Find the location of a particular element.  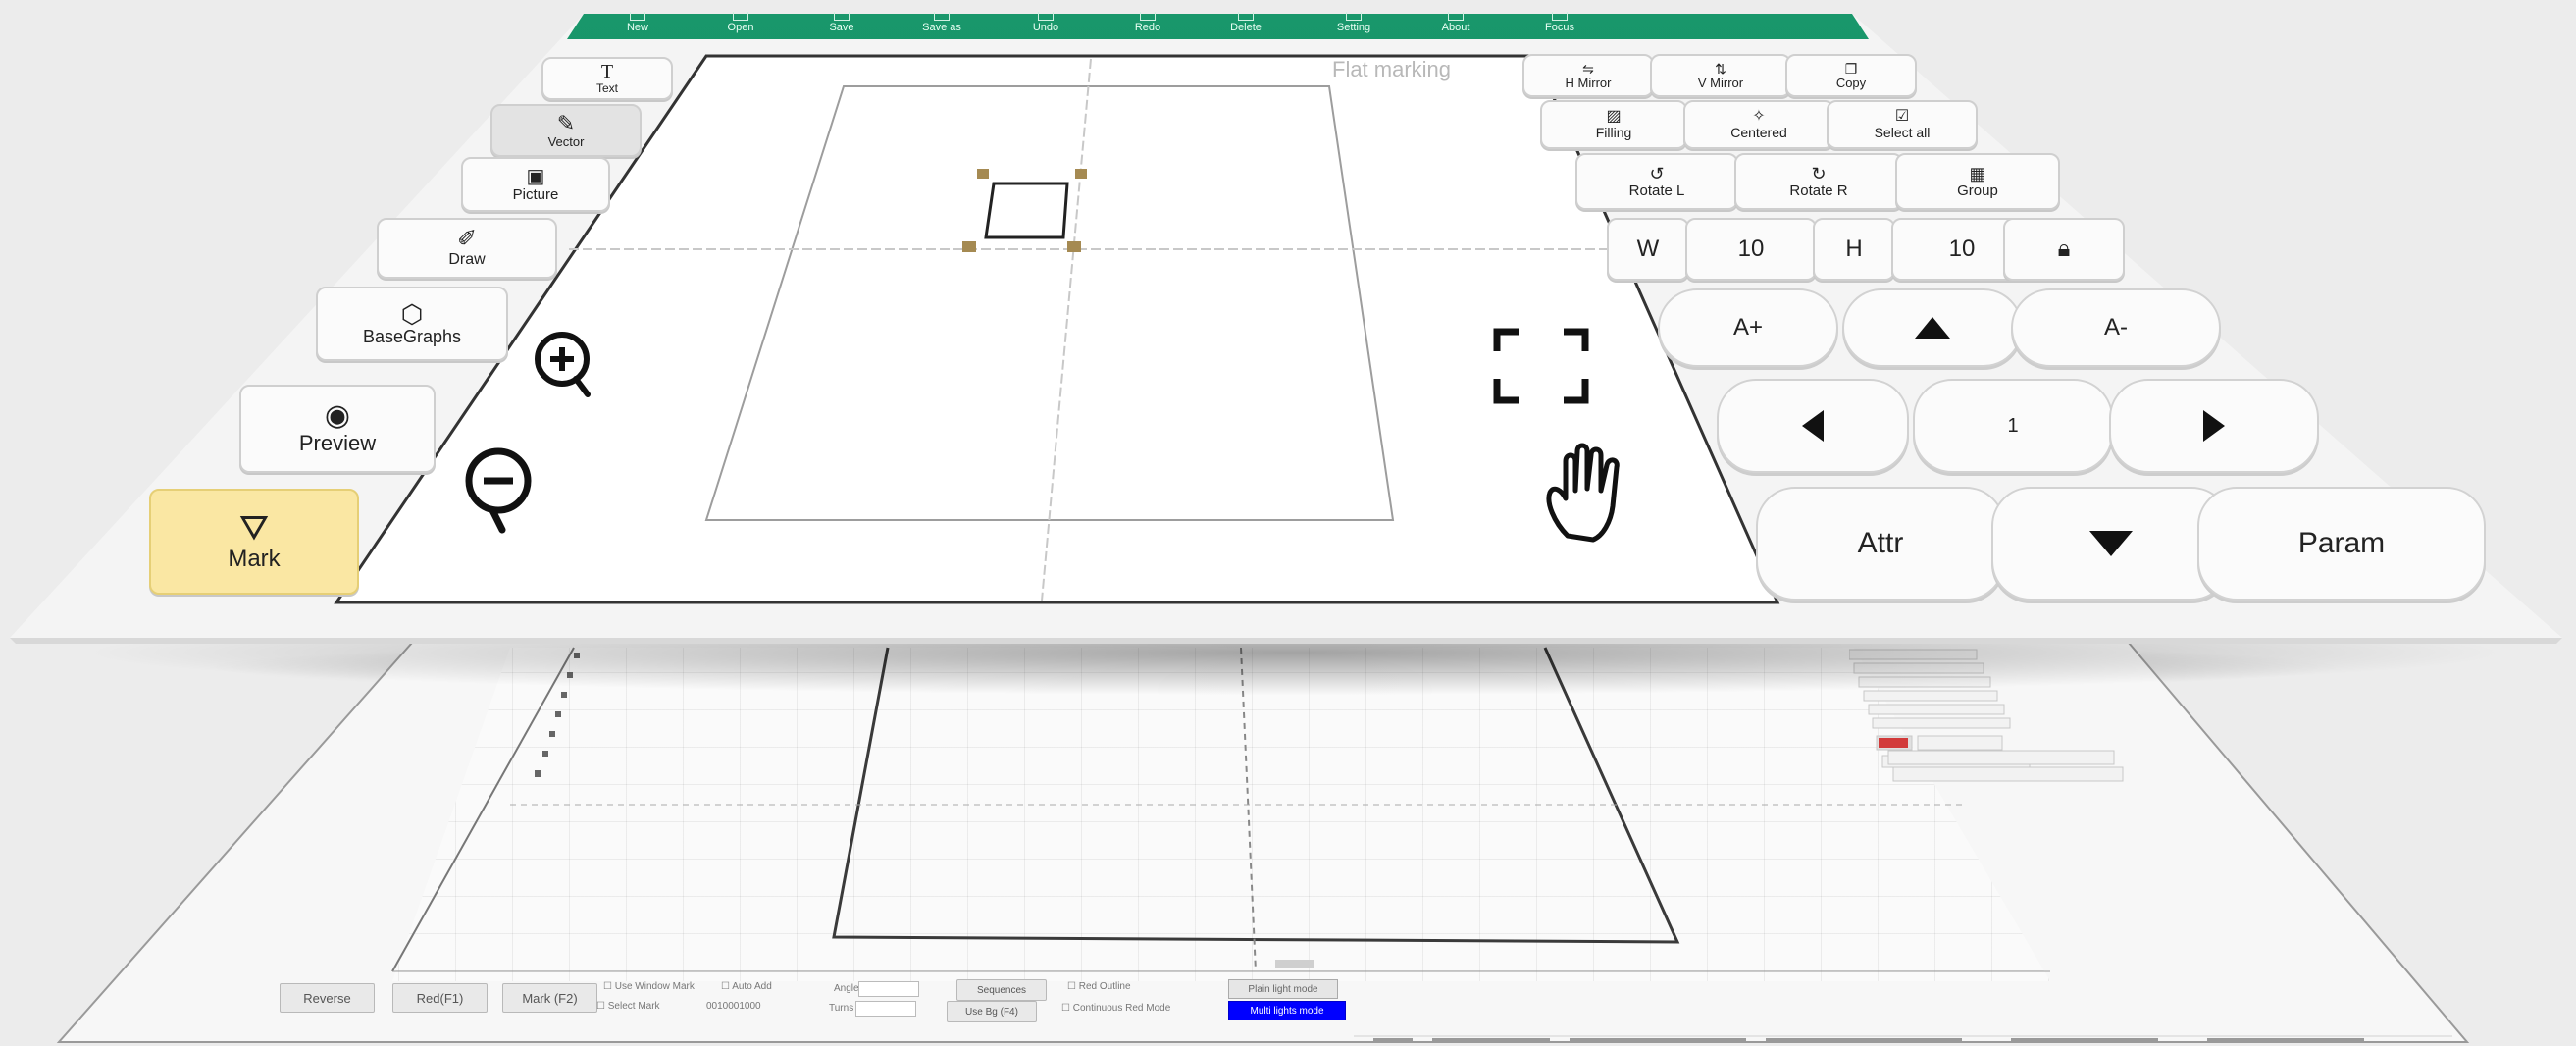

centered-icon: ✧ is located at coordinates (1759, 116).